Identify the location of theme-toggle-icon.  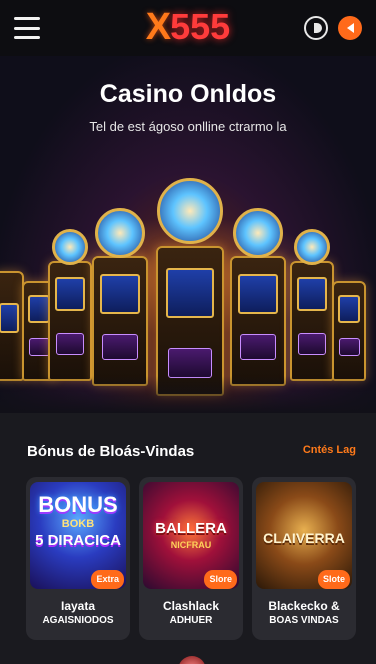
(316, 28).